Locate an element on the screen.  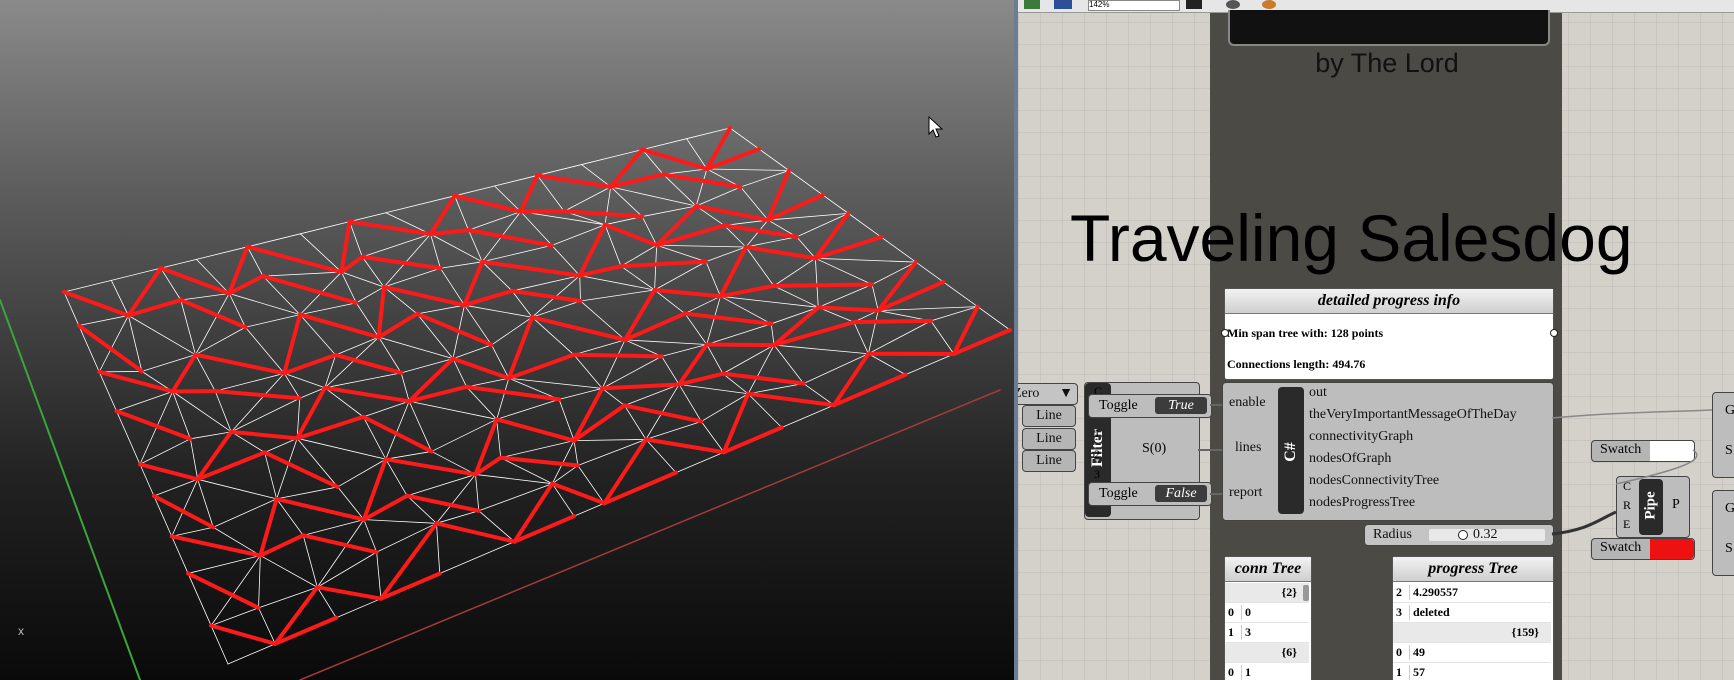
table-row: 13 is located at coordinates (1267, 633).